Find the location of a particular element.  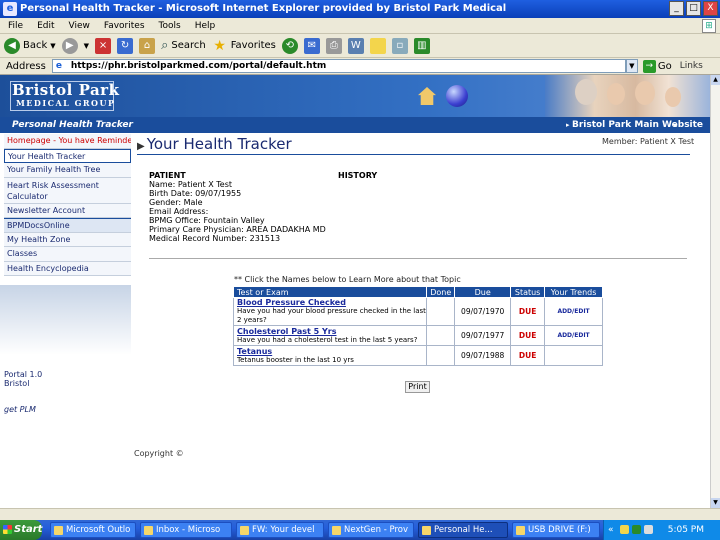

sidebar-item-homepage: Homepage - You have Reminders! is located at coordinates (67, 141).